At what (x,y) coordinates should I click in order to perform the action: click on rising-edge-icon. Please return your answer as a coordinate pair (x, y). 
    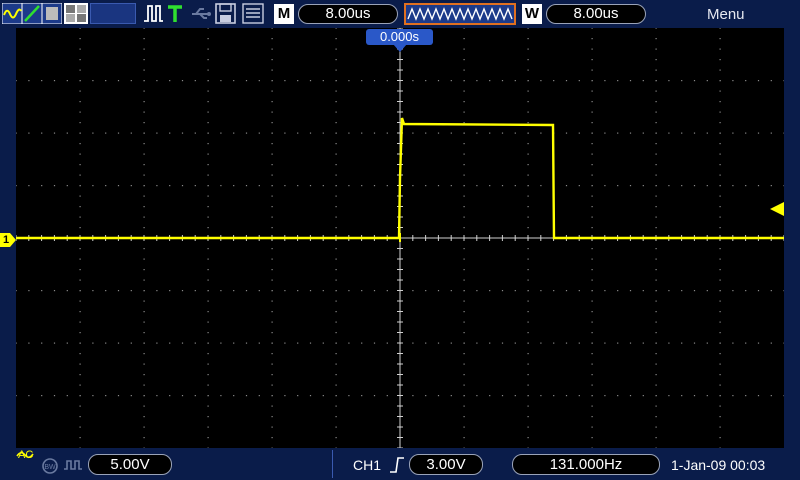
    Looking at the image, I should click on (397, 465).